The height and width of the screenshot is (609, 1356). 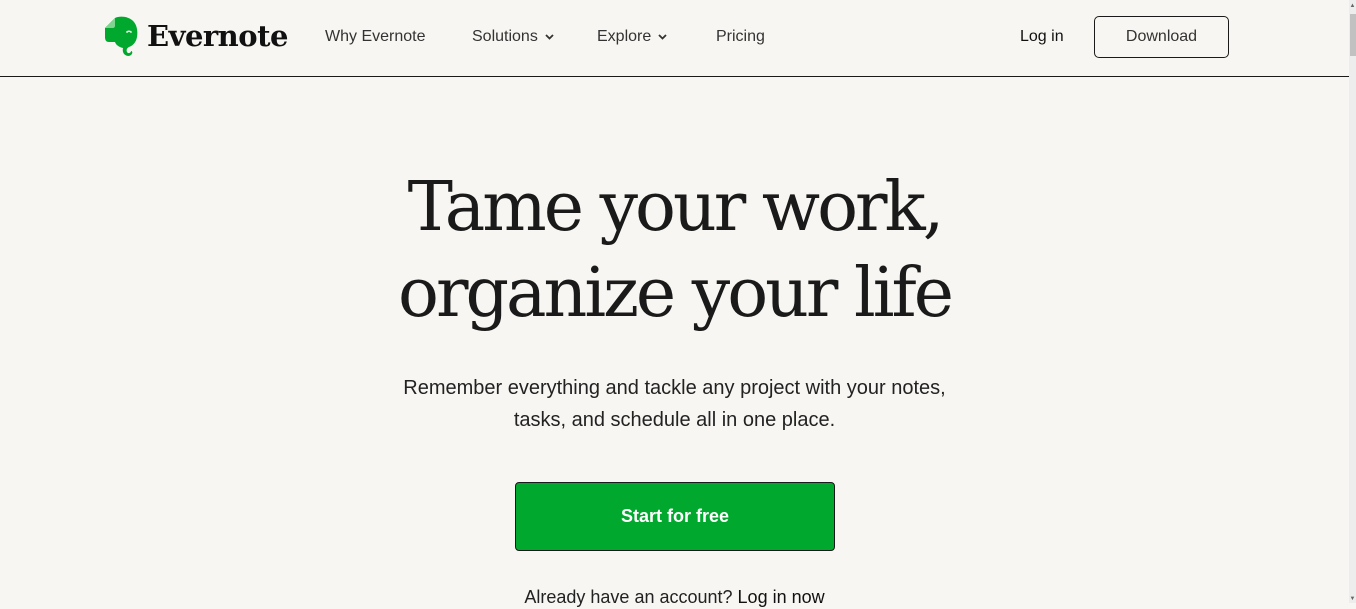 What do you see at coordinates (624, 36) in the screenshot?
I see `nav-explore-label: Explore` at bounding box center [624, 36].